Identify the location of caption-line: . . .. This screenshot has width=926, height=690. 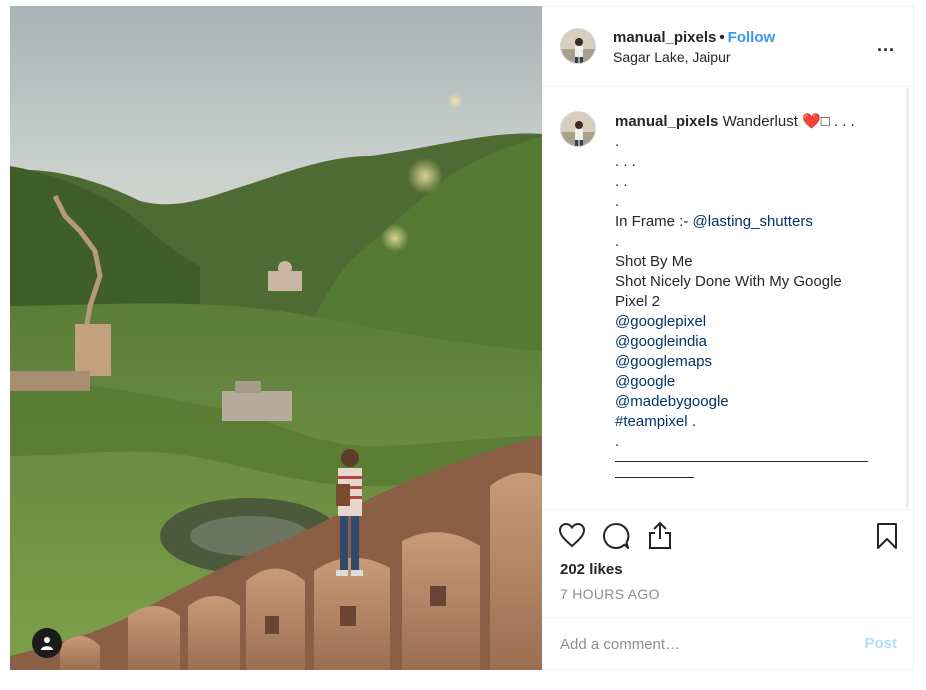
(625, 161).